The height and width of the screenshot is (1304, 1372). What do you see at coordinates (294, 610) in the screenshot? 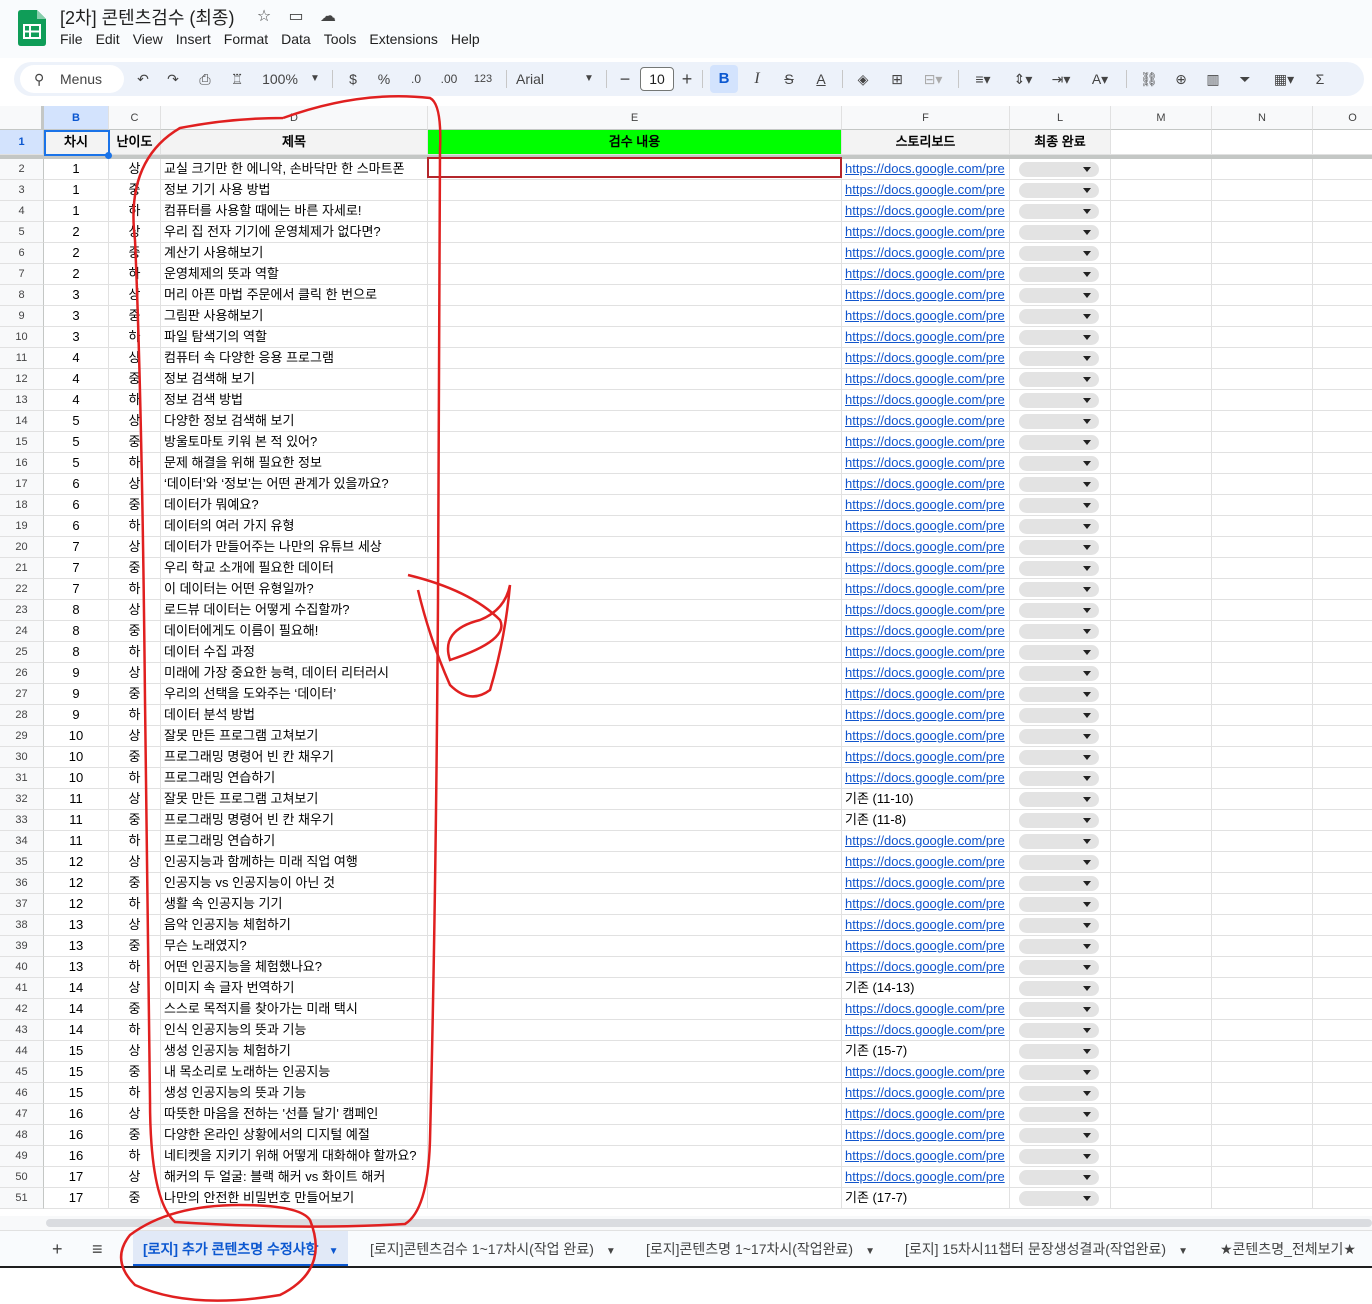
I see `cell-title: 로드뷰 데이터는 어떻게 수집할까?` at bounding box center [294, 610].